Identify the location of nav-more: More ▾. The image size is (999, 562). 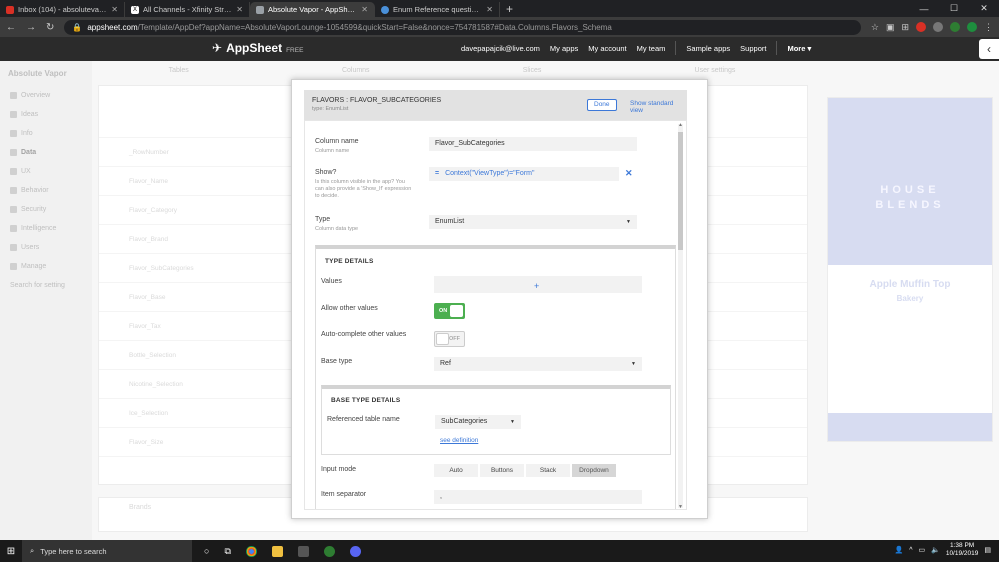
(799, 49).